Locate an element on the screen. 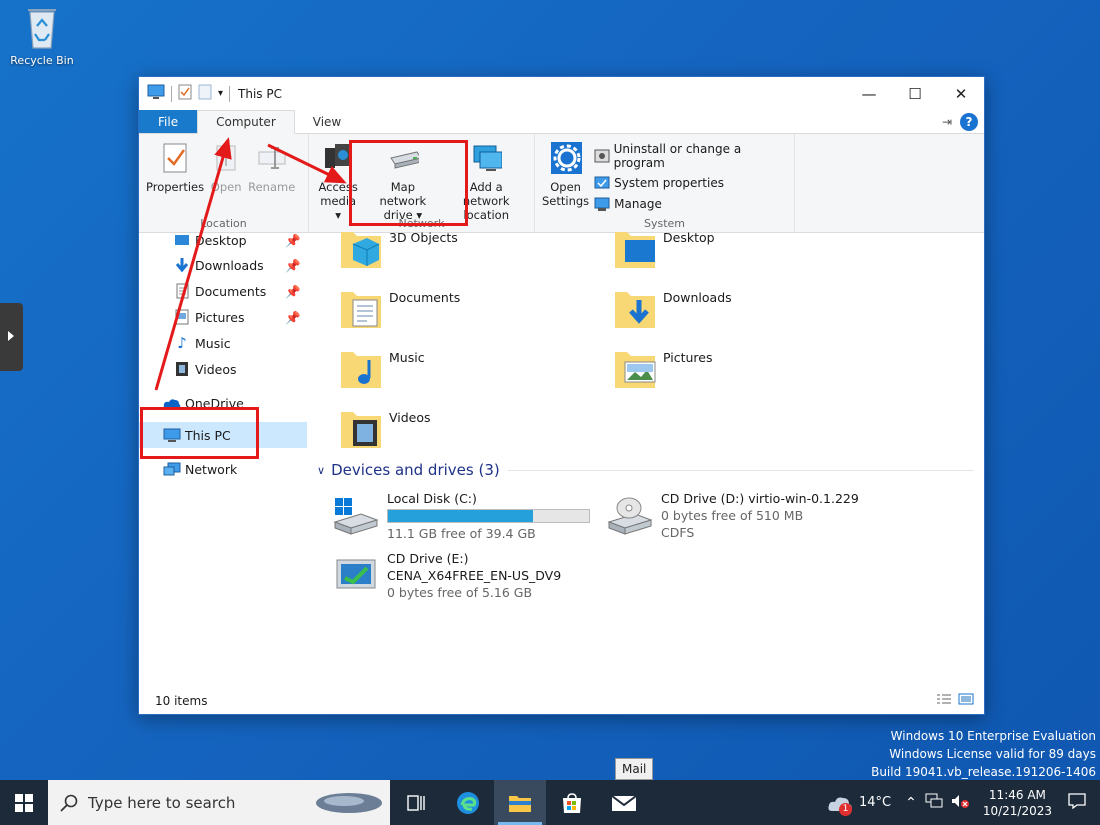 This screenshot has width=1100, height=825. drive-free-space: 0 bytes free of 510 MB is located at coordinates (732, 515).